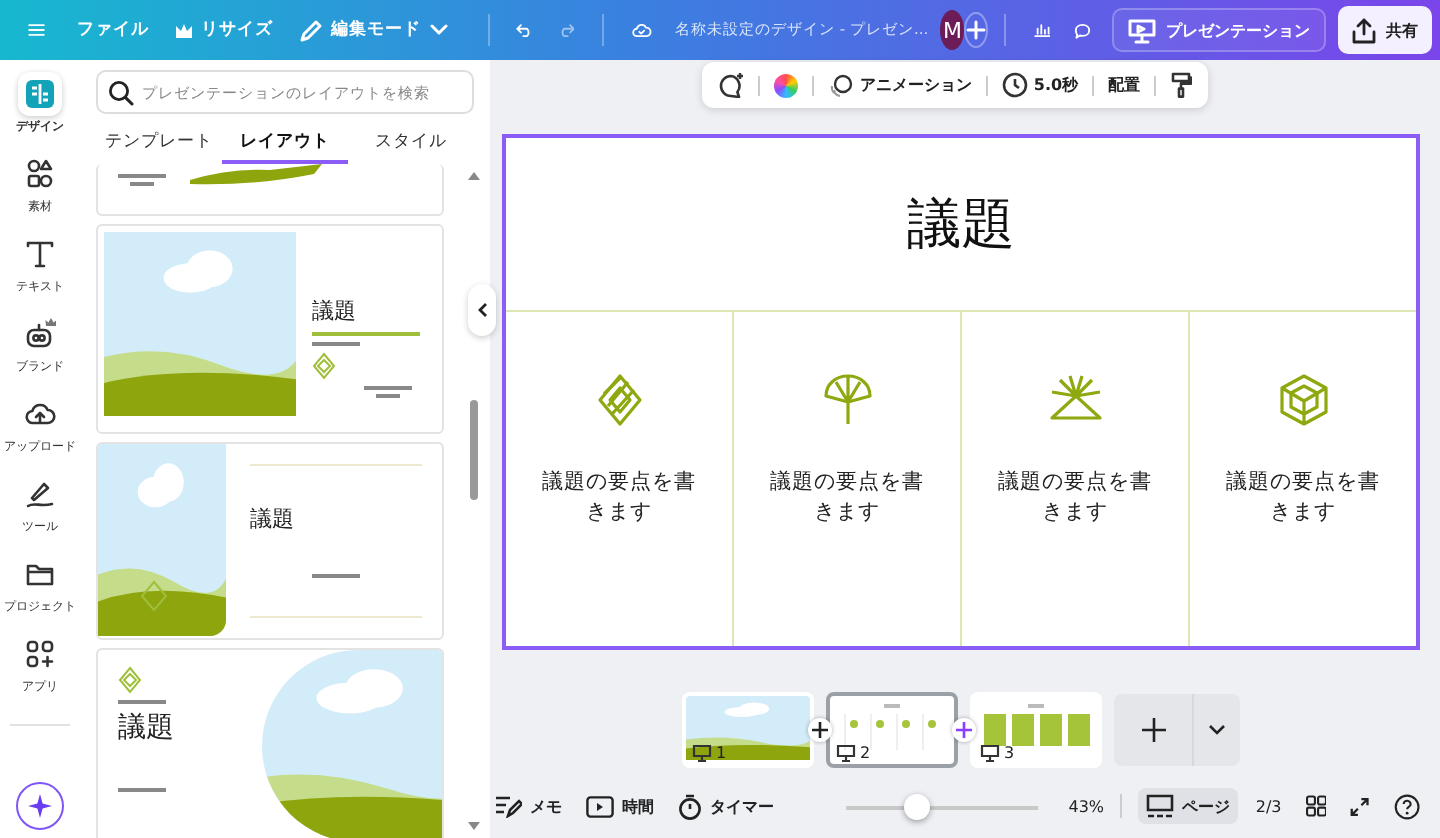 The width and height of the screenshot is (1440, 838). Describe the element at coordinates (1218, 30) in the screenshot. I see `present-button: プレゼンテーション` at that location.